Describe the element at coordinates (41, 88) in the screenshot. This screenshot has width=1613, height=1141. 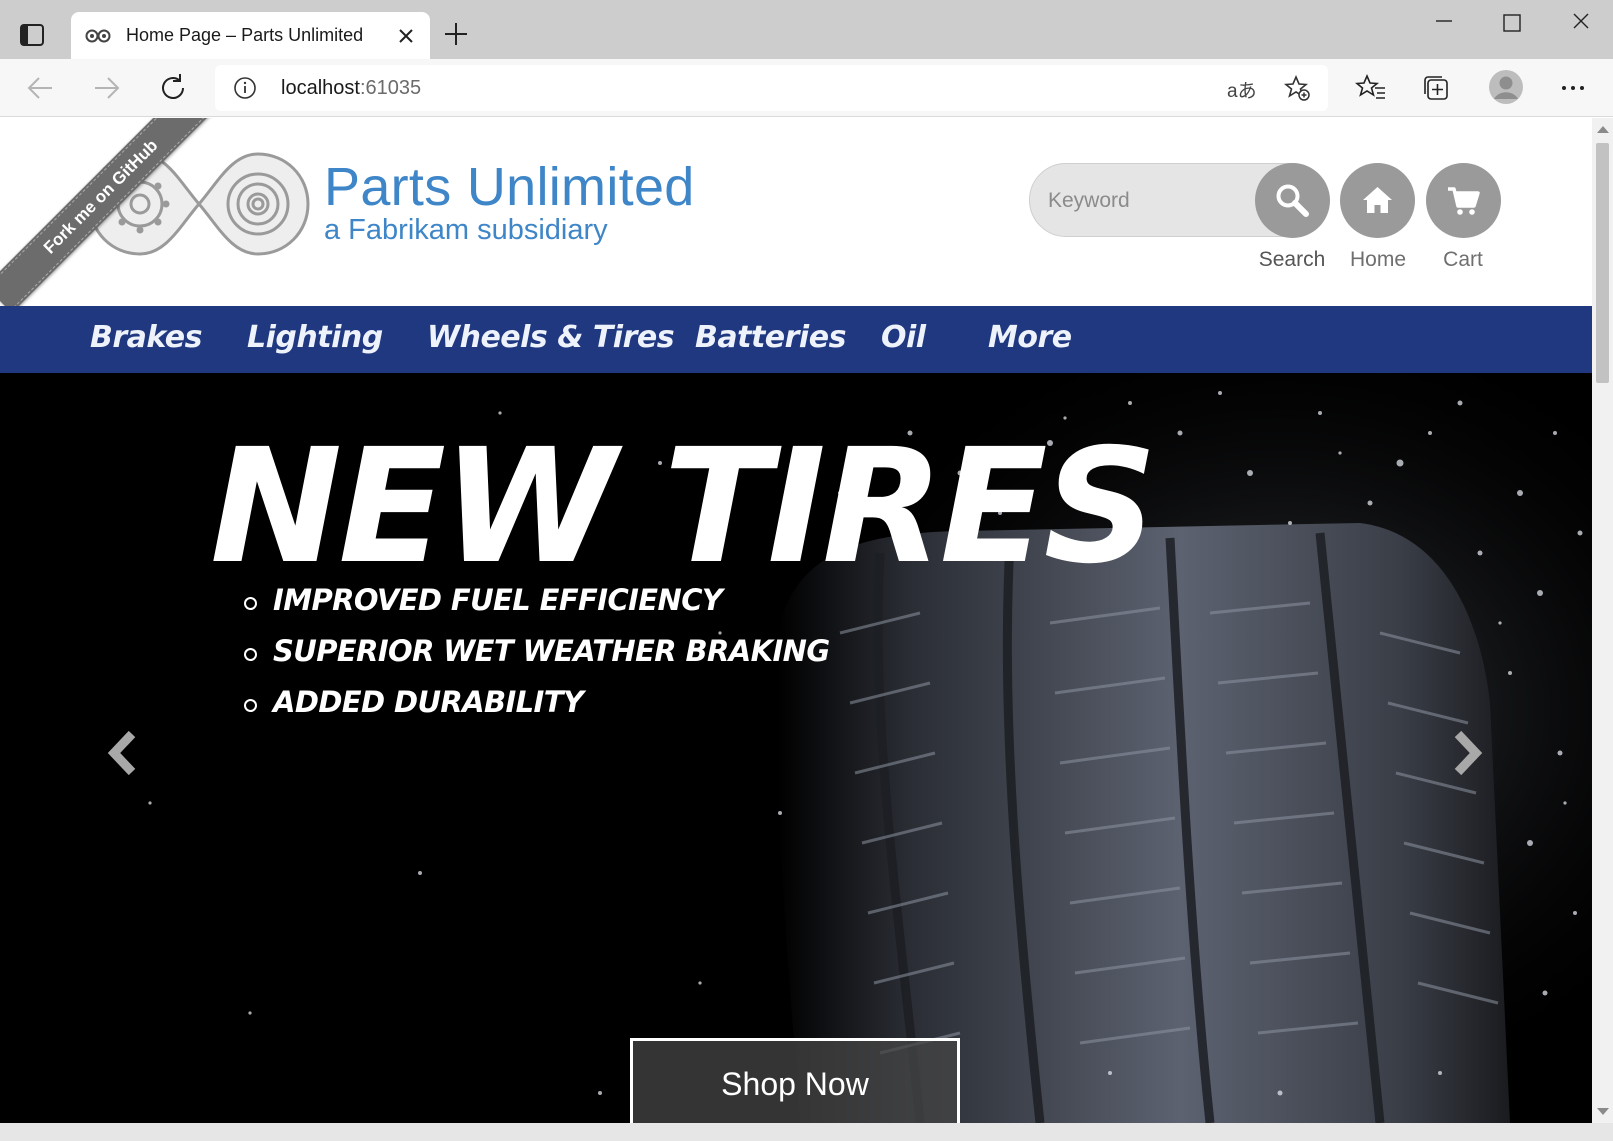
I see `back-icon` at that location.